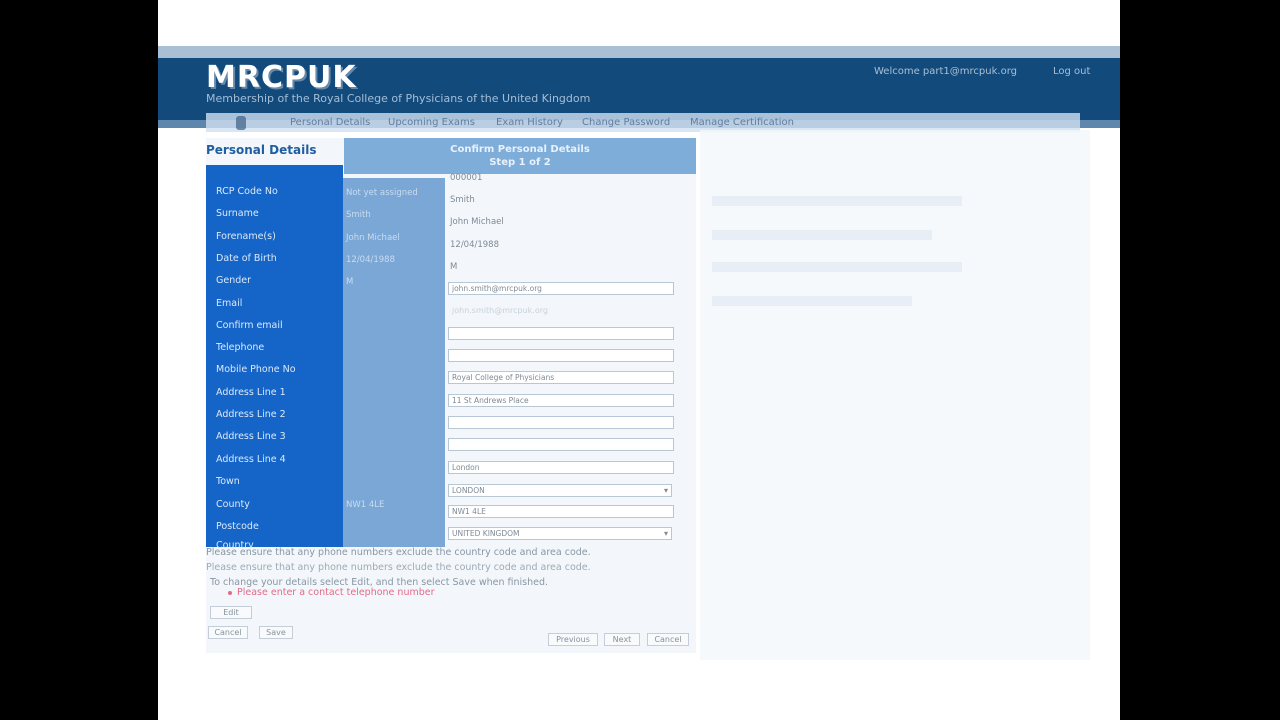  Describe the element at coordinates (520, 156) in the screenshot. I see `confirm-header: Confirm Personal Details Step 1 of 2` at that location.